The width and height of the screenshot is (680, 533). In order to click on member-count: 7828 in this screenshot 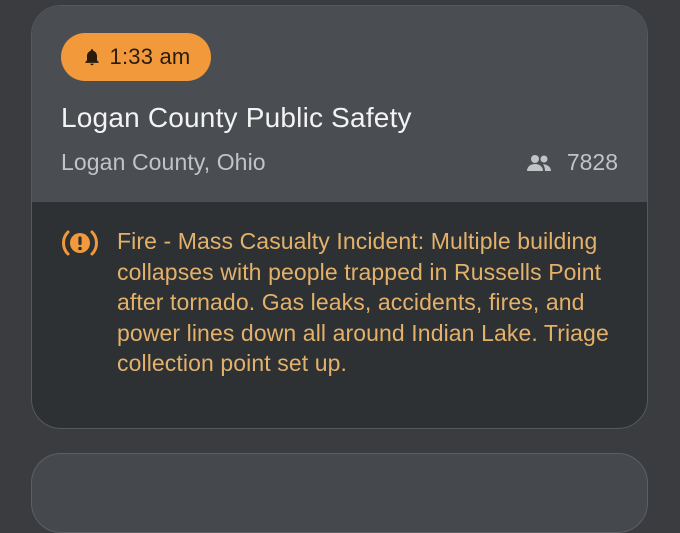, I will do `click(571, 162)`.